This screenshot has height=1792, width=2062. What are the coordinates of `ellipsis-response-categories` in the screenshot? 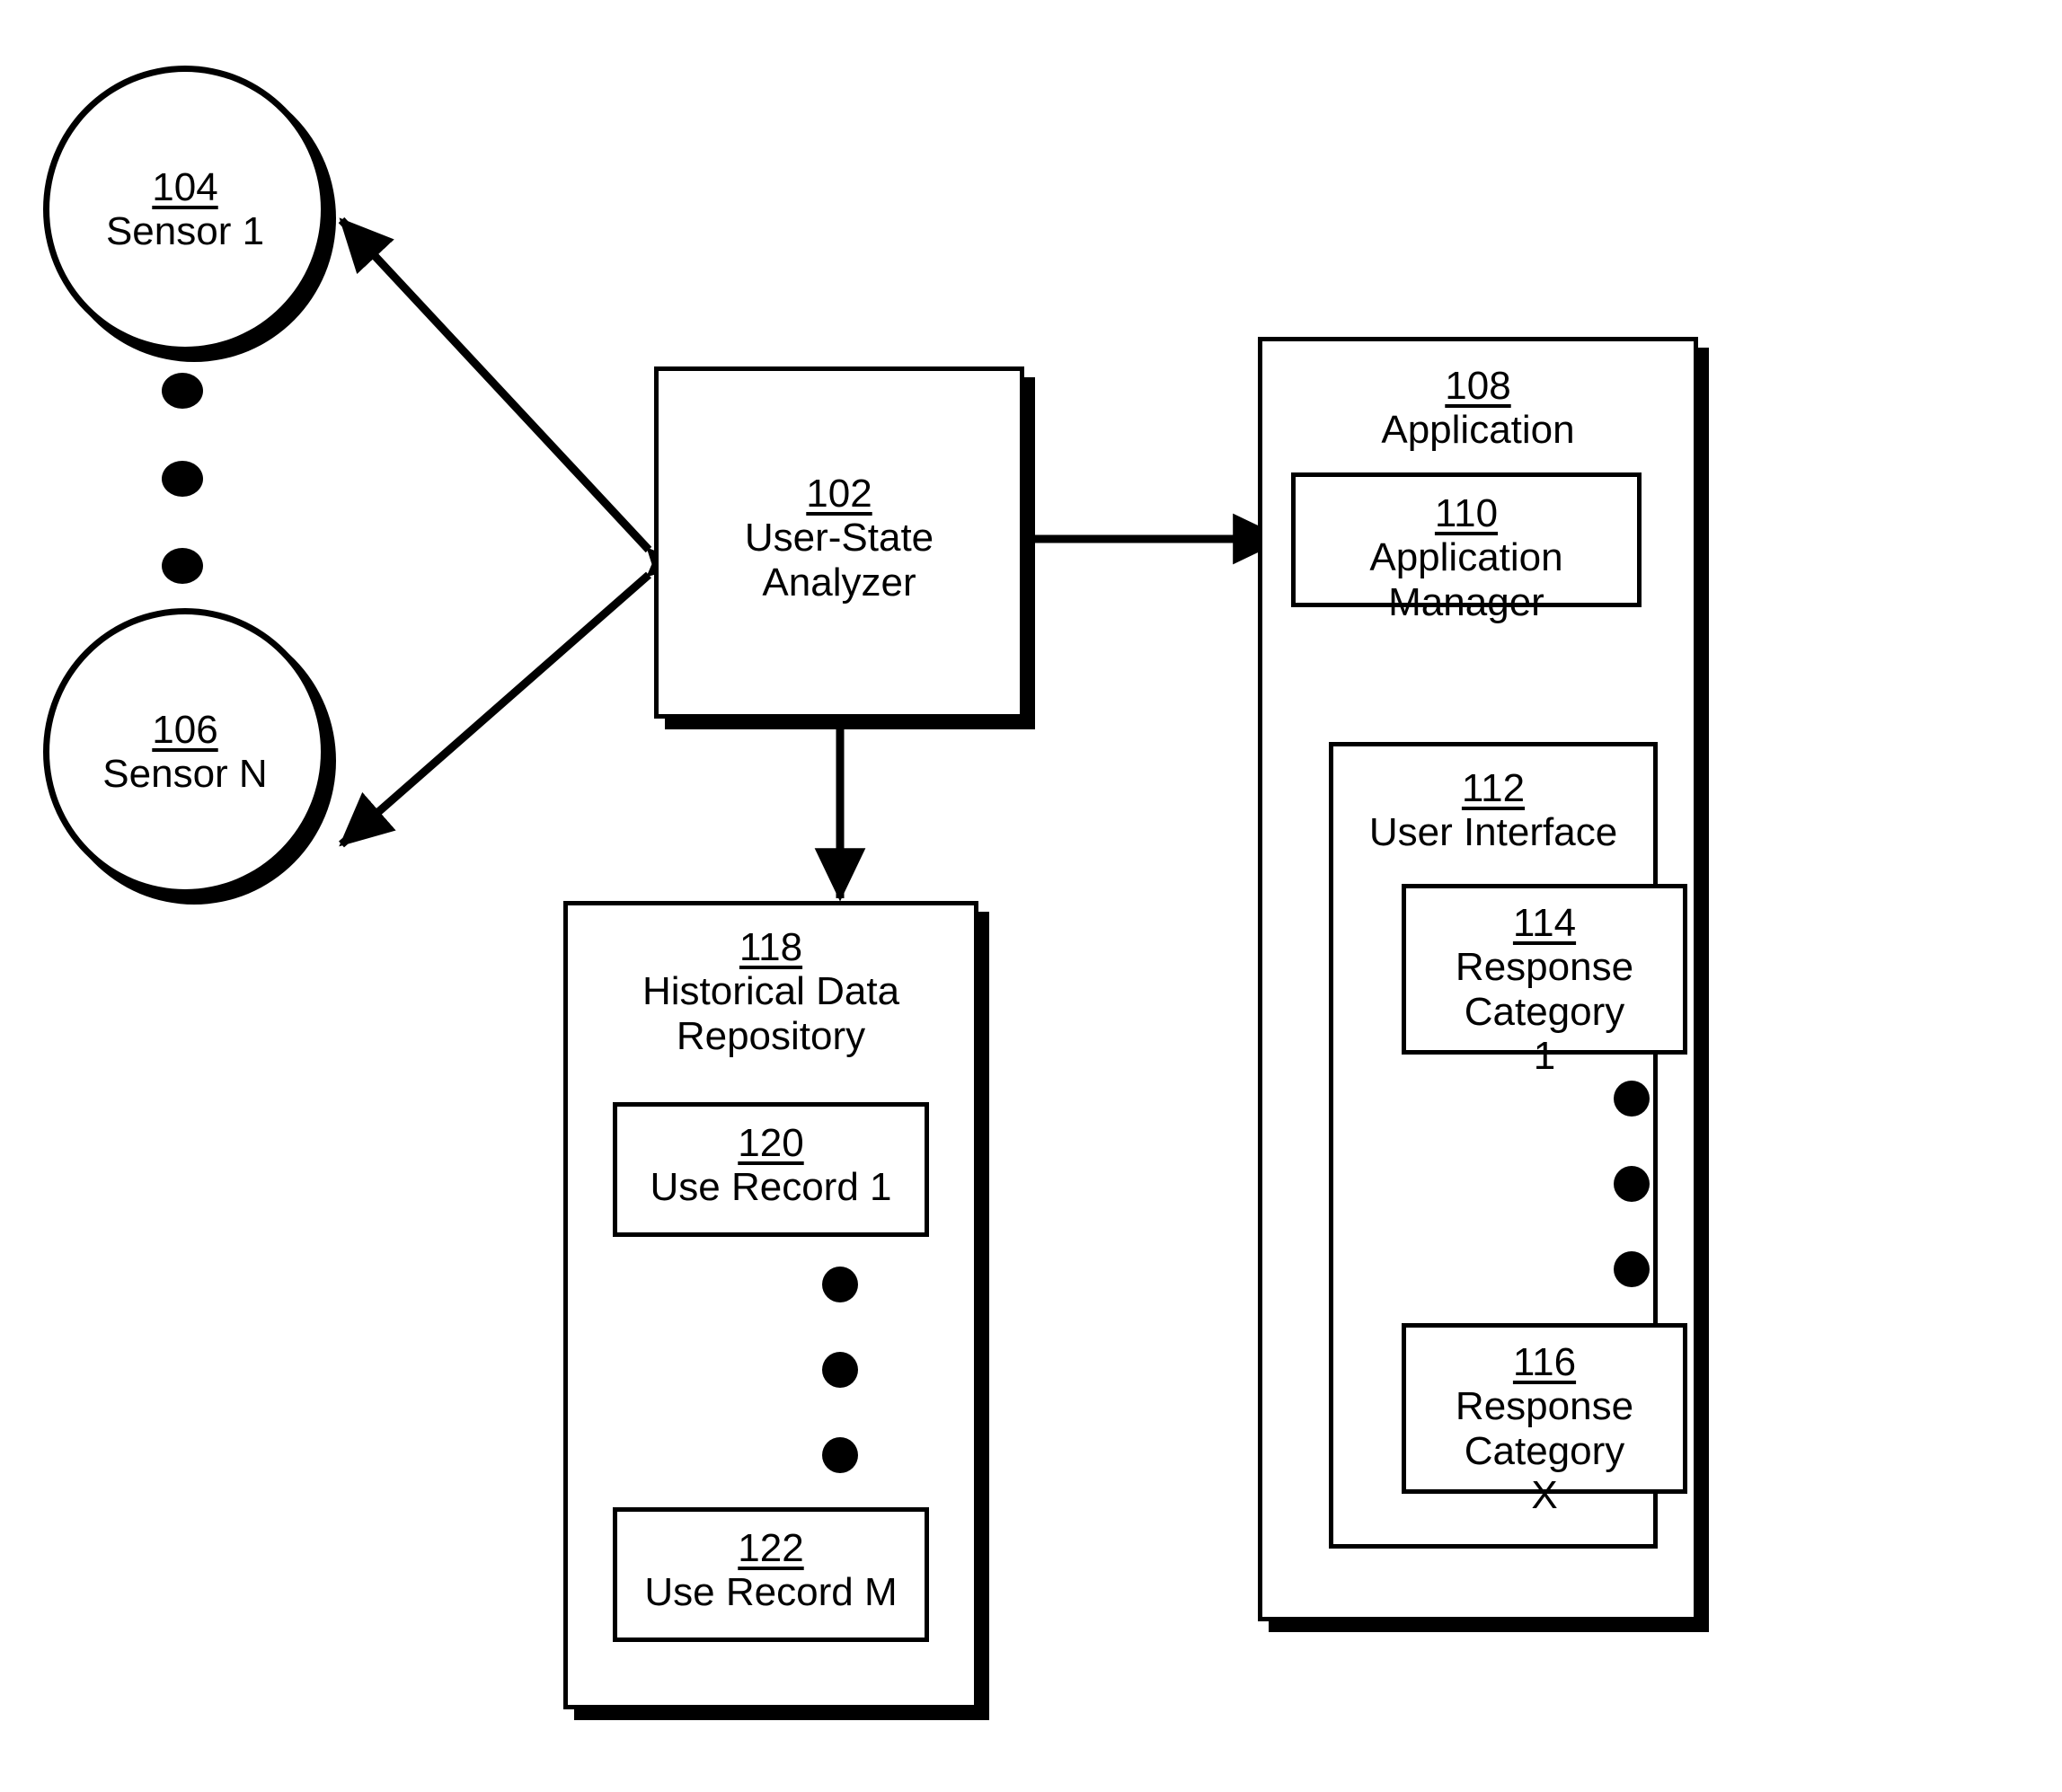 It's located at (1632, 1184).